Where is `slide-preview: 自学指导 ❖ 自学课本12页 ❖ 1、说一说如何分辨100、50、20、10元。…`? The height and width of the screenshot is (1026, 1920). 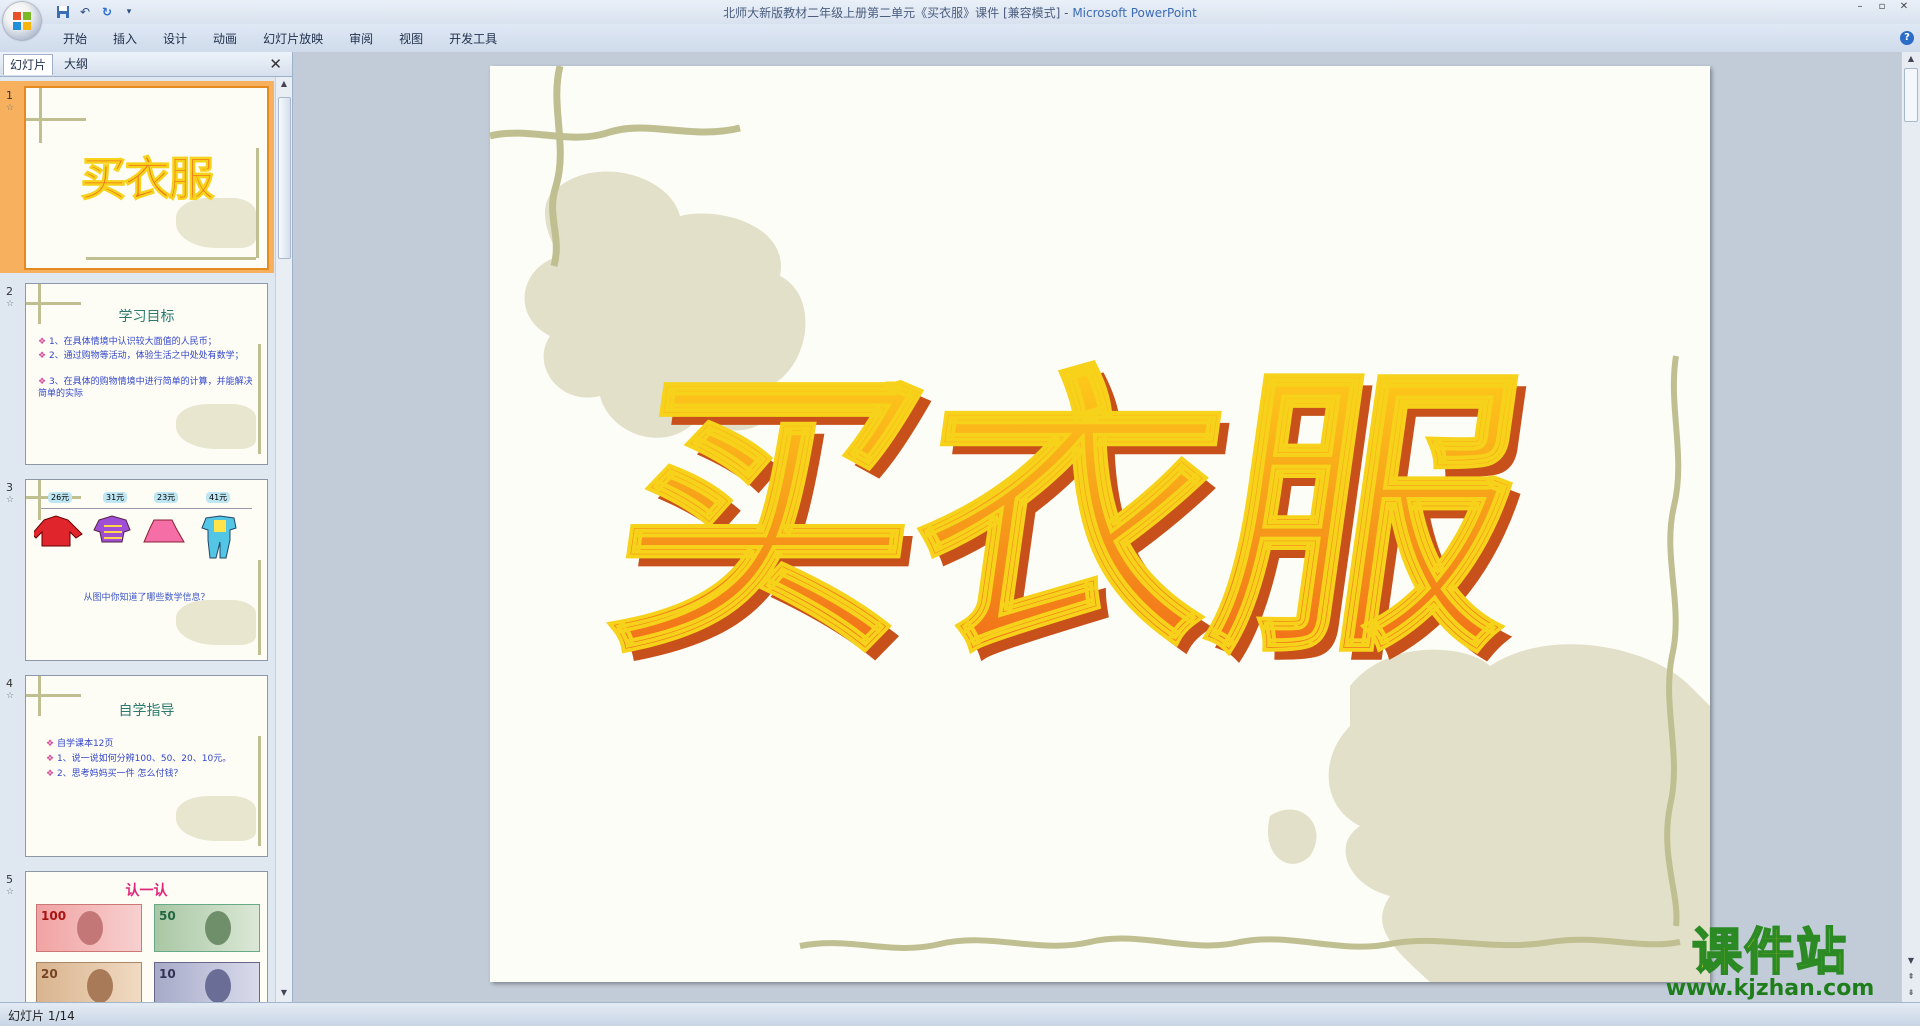
slide-preview: 自学指导 ❖ 自学课本12页 ❖ 1、说一说如何分辨100、50、20、10元。… is located at coordinates (146, 766).